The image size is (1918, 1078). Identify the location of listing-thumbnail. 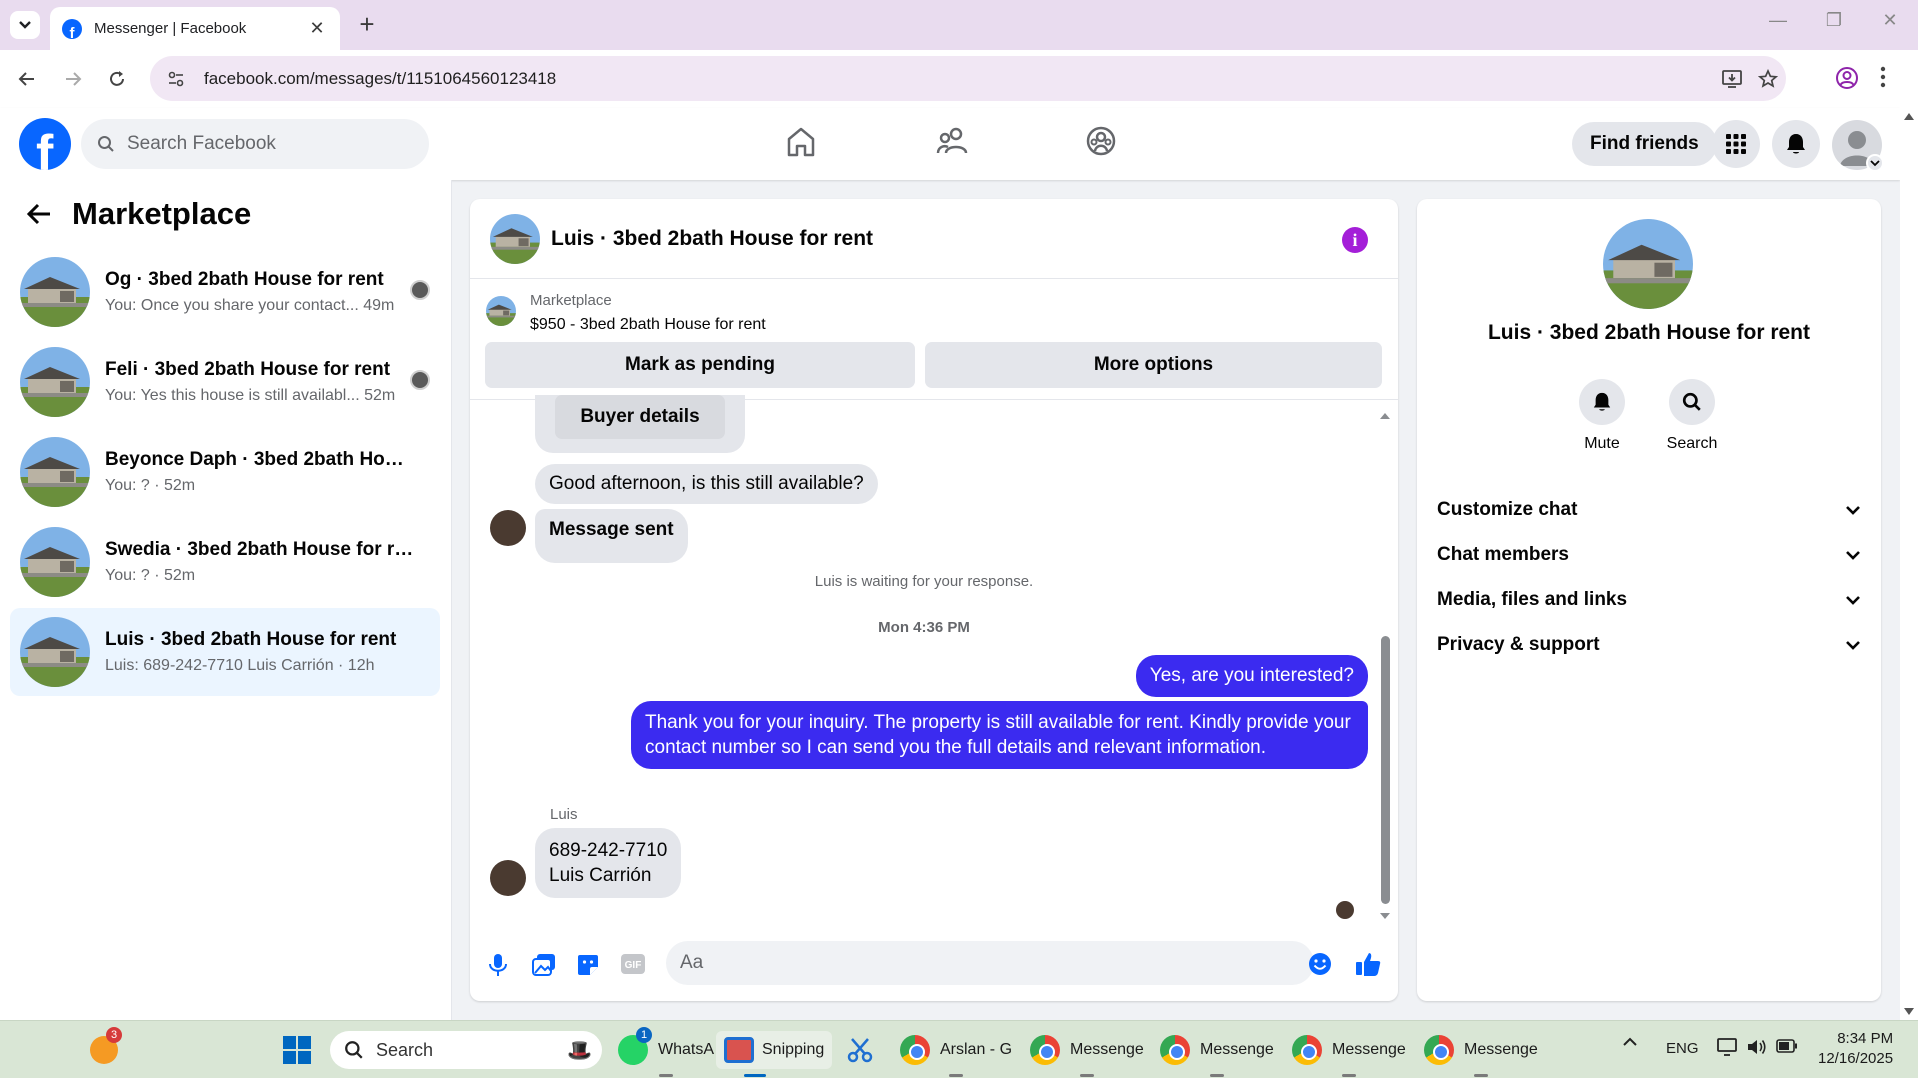
(501, 311).